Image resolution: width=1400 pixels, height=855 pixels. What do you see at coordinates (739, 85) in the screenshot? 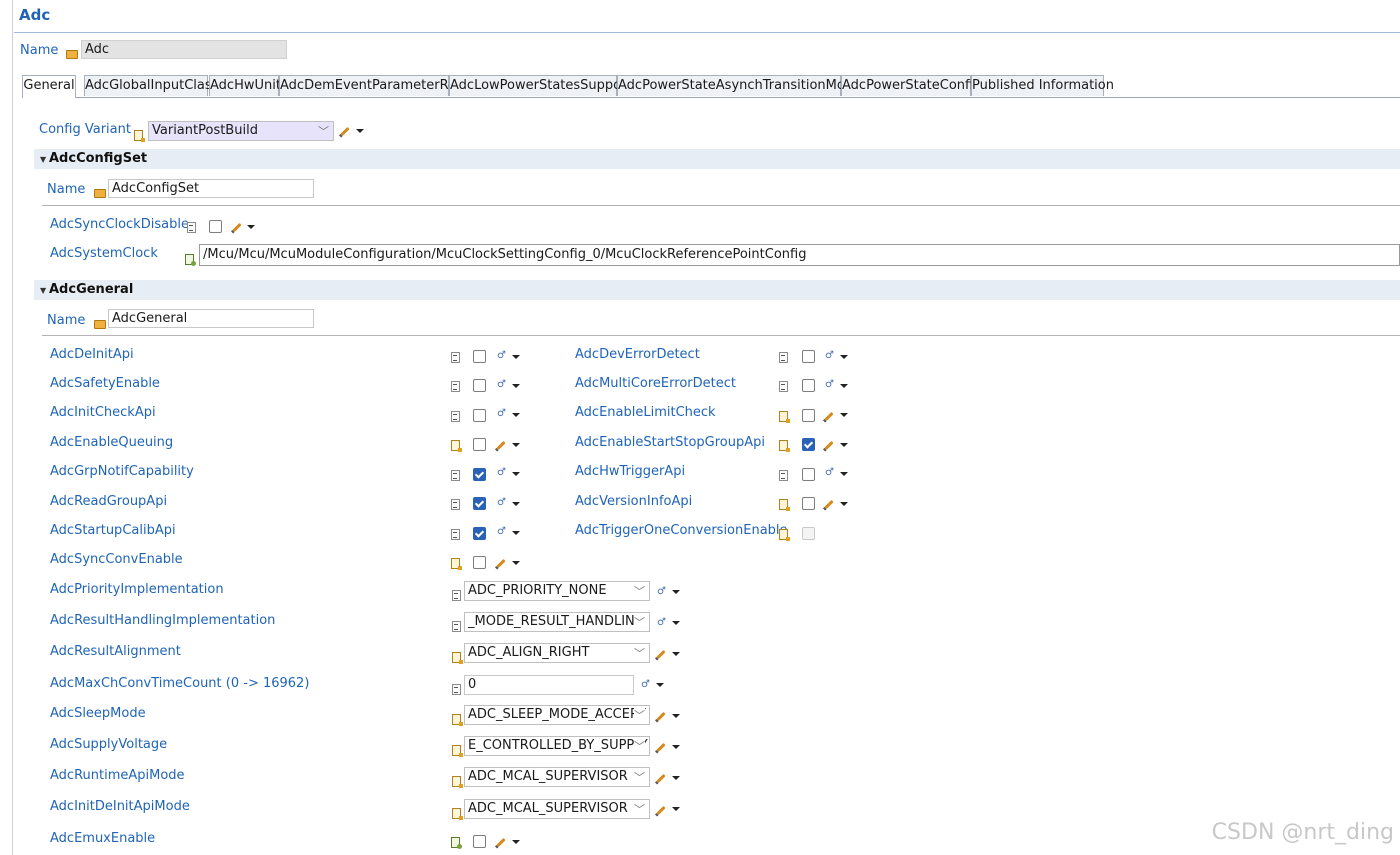
I see `tab-adc-power-state-asynch-transition-mode: AdcPowerStateAsynchTransitionMode` at bounding box center [739, 85].